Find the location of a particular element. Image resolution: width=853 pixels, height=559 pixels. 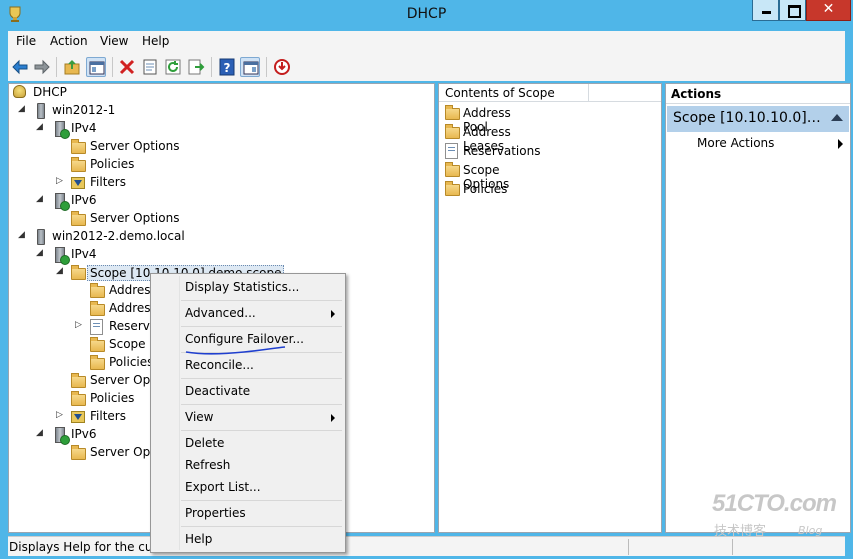

toolbar: ? is located at coordinates (426, 67).